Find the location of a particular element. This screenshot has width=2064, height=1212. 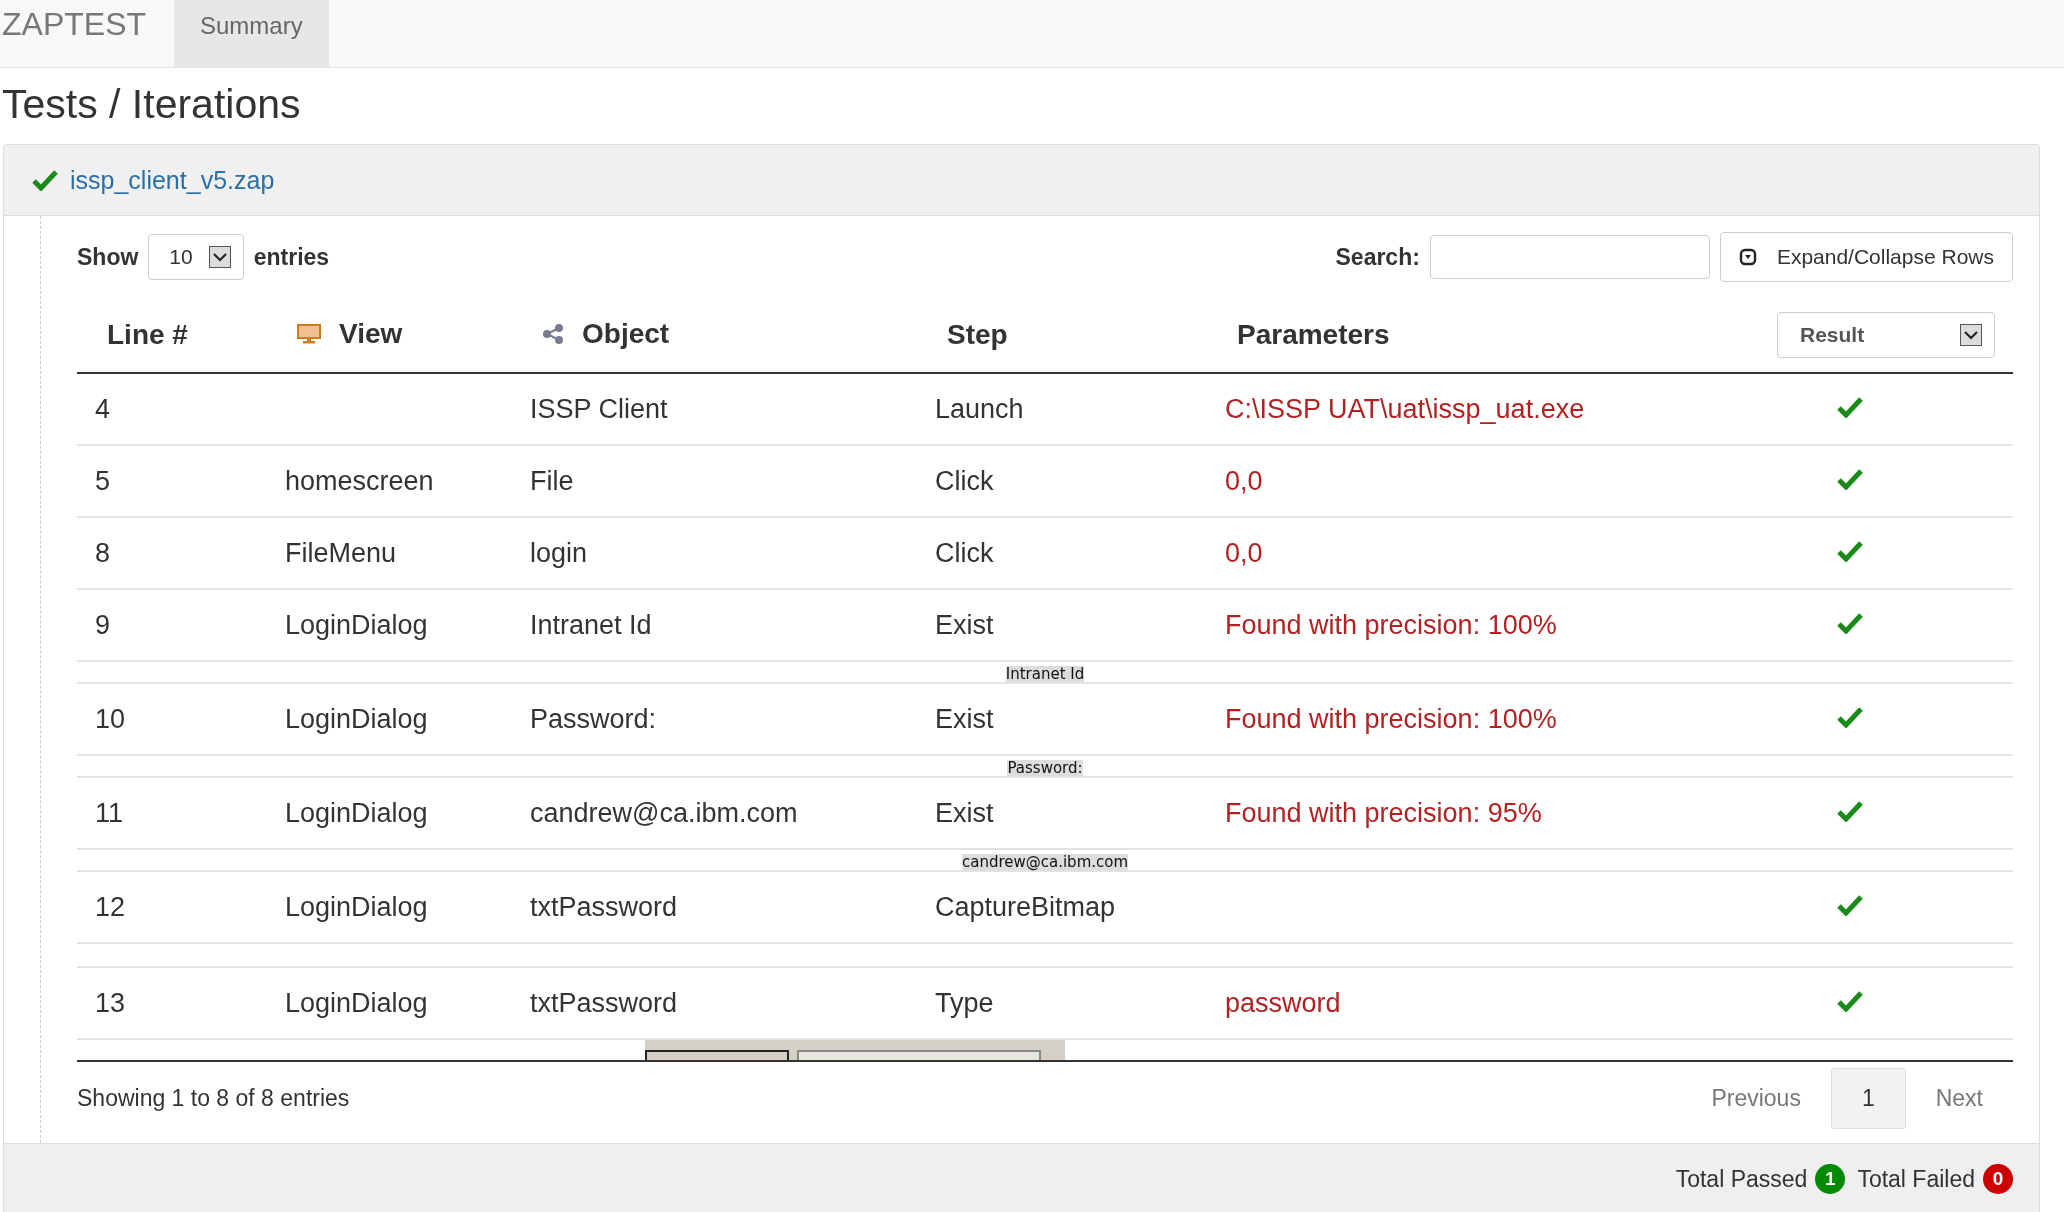

table-cell: 11 is located at coordinates (109, 812).